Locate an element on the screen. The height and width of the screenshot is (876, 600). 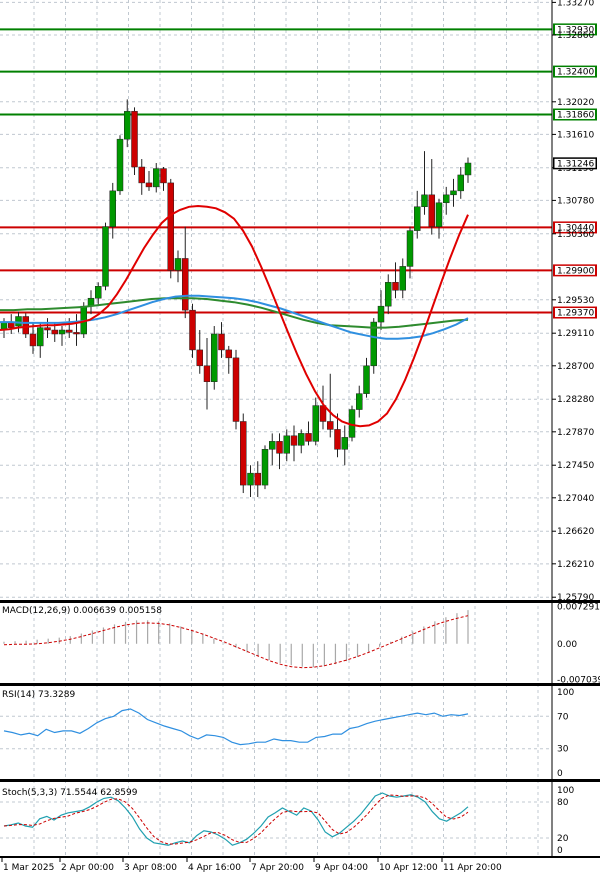
time-tick-label: 10 Apr 12:00 is located at coordinates (408, 868).